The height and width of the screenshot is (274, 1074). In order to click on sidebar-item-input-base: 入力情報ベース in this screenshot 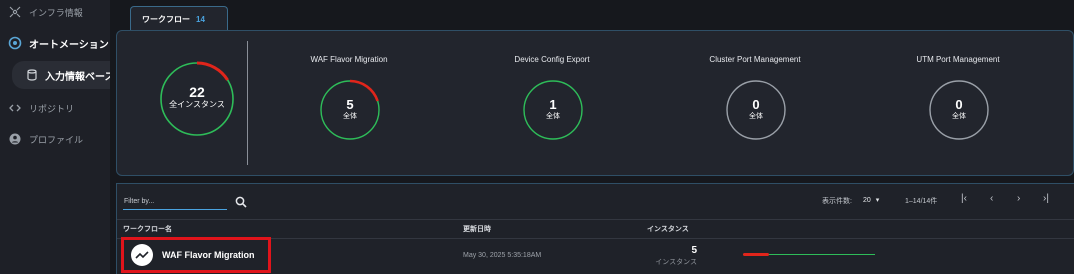, I will do `click(61, 75)`.